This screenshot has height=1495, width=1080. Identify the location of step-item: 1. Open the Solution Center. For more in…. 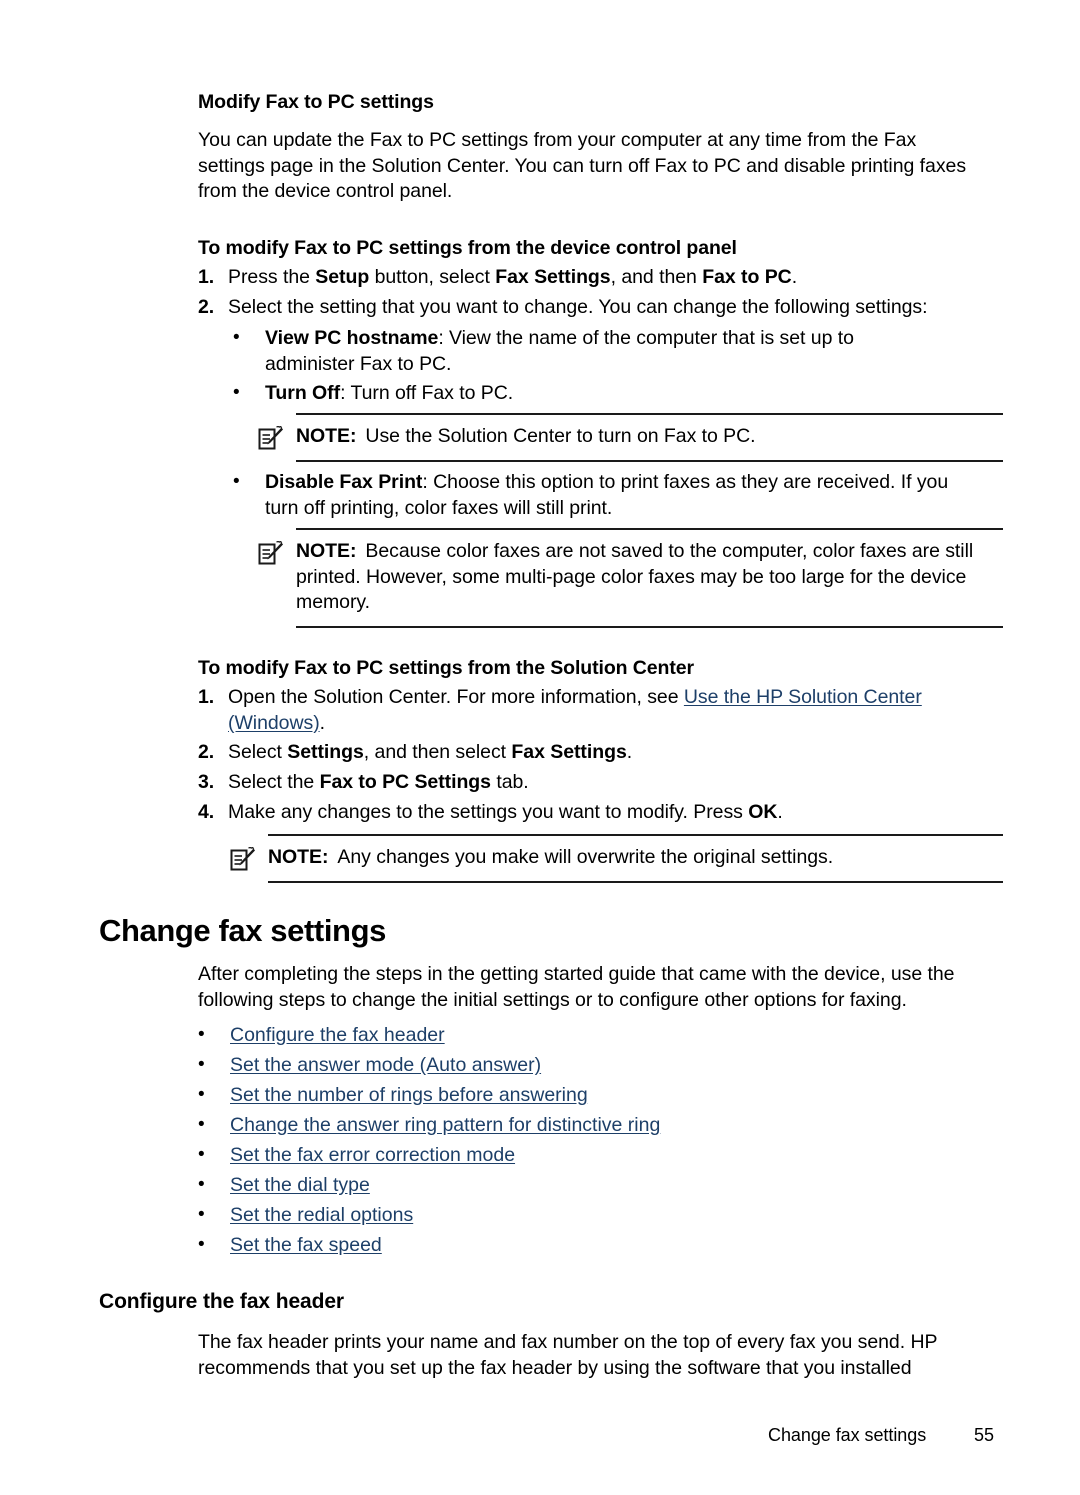
(593, 710).